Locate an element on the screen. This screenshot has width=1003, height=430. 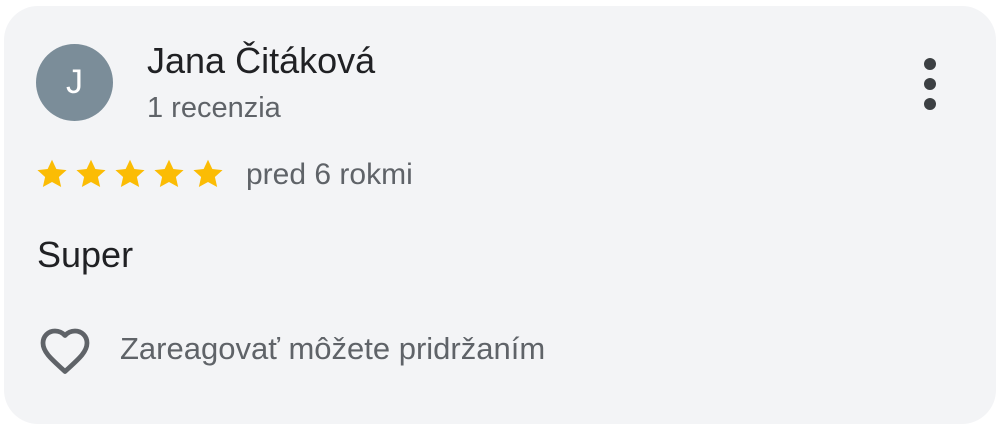
heart-outline-icon is located at coordinates (65, 351).